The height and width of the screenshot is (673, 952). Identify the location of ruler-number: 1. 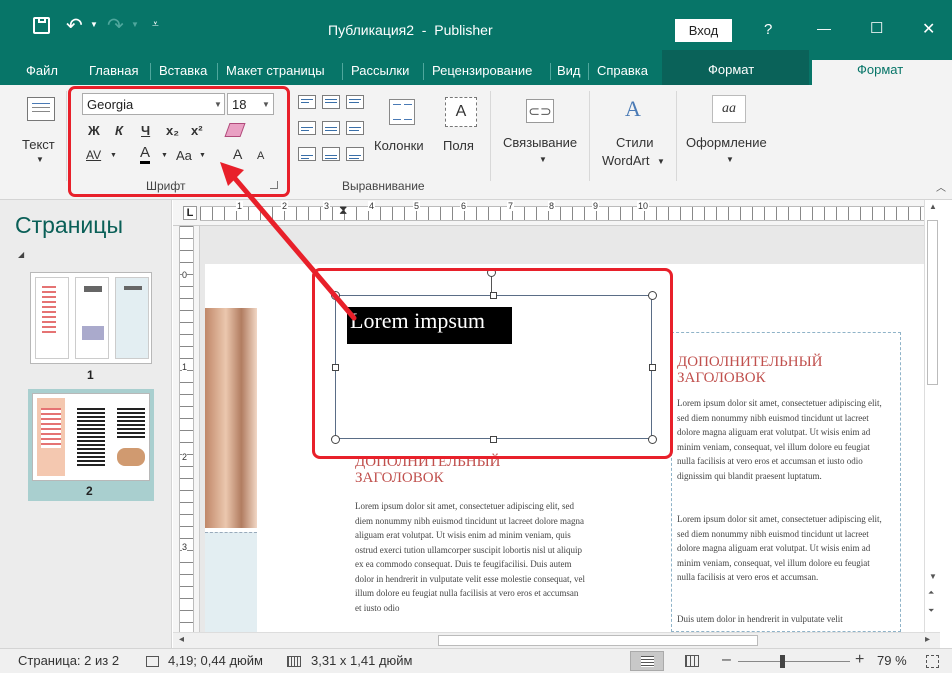
(240, 206).